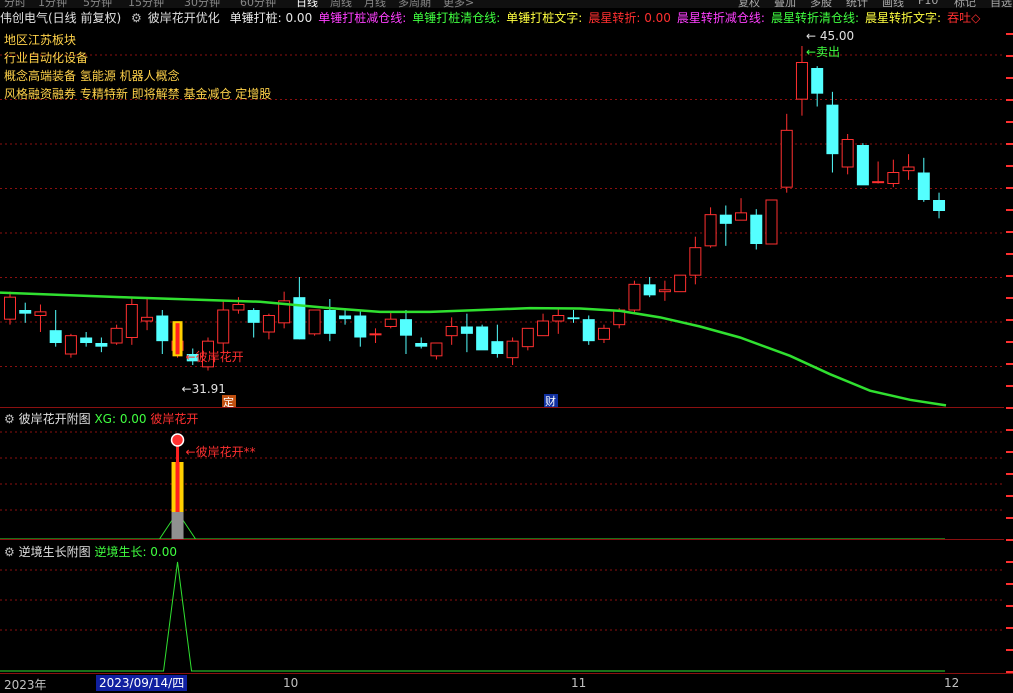  What do you see at coordinates (720, 18) in the screenshot?
I see `indicator-field: 晨星转折减仓线:` at bounding box center [720, 18].